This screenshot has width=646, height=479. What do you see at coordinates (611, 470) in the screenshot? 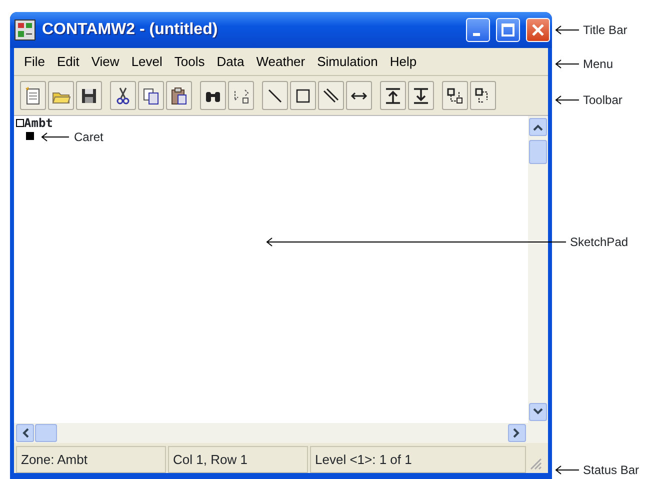
I see `annotation-label: Status Bar` at bounding box center [611, 470].